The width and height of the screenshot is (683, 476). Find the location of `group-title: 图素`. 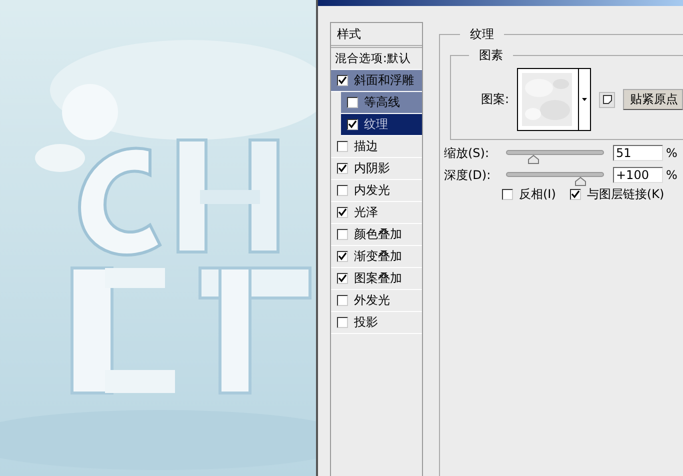

group-title: 图素 is located at coordinates (491, 55).